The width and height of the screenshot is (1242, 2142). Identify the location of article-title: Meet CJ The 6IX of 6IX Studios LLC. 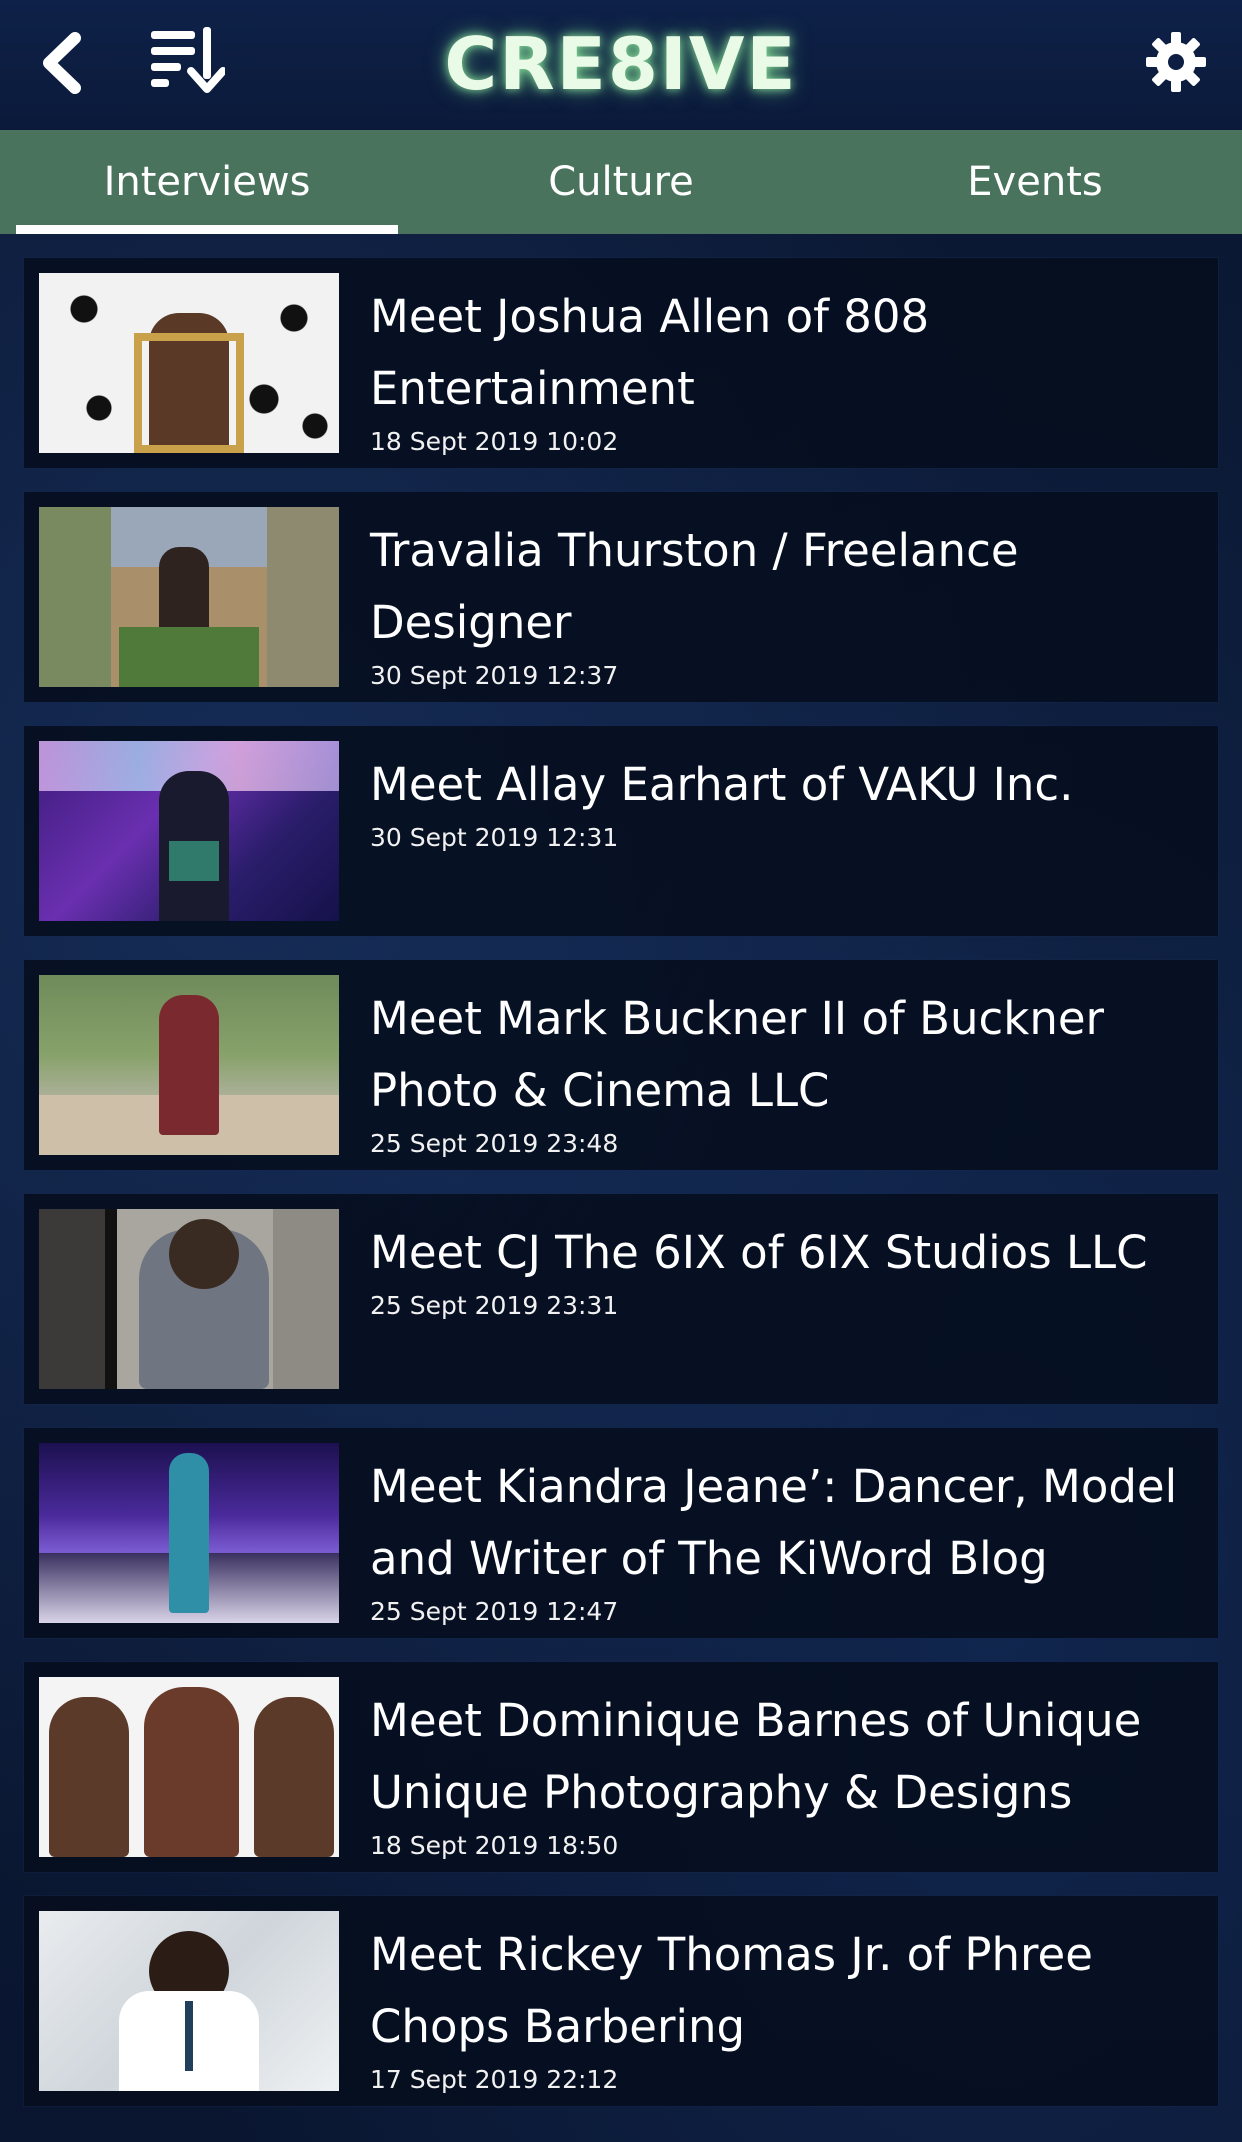
(759, 1252).